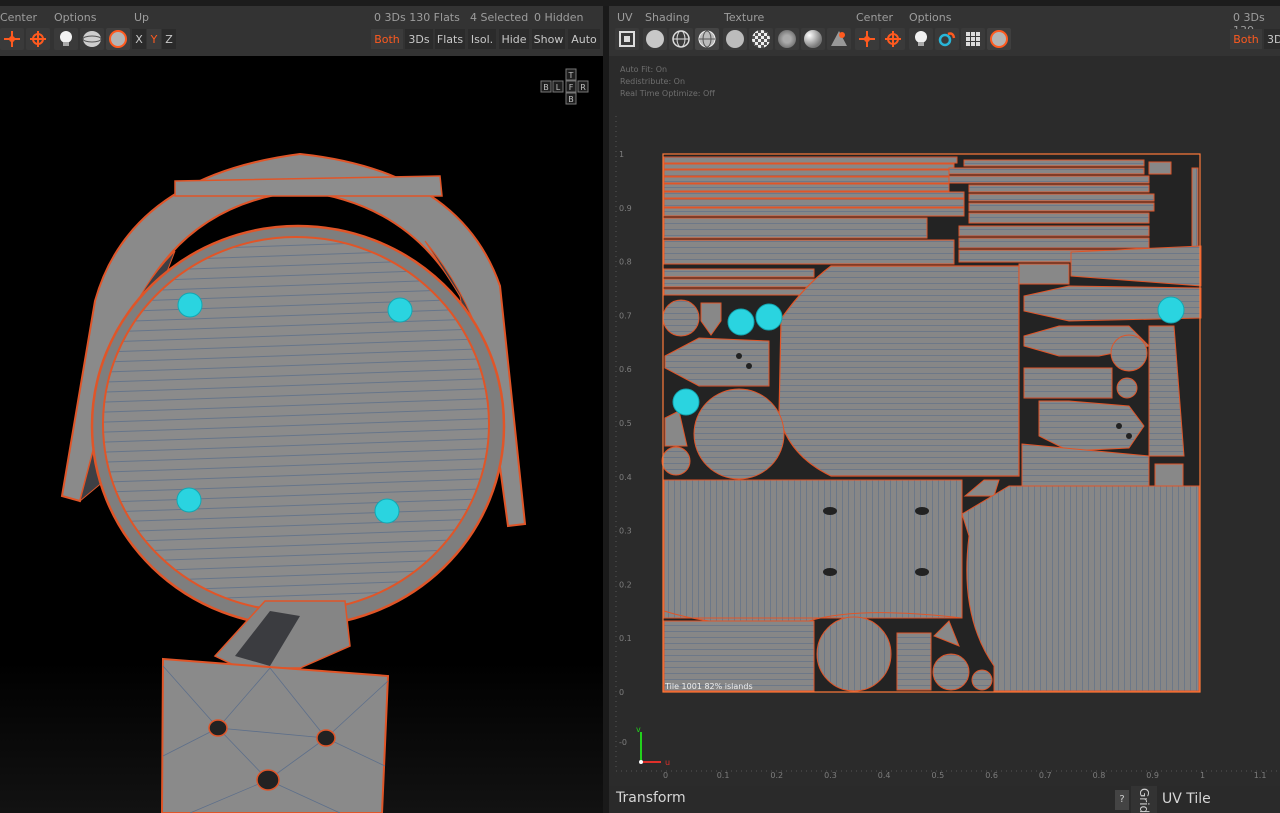  What do you see at coordinates (625, 369) in the screenshot?
I see `v-tick-label: 0.6` at bounding box center [625, 369].